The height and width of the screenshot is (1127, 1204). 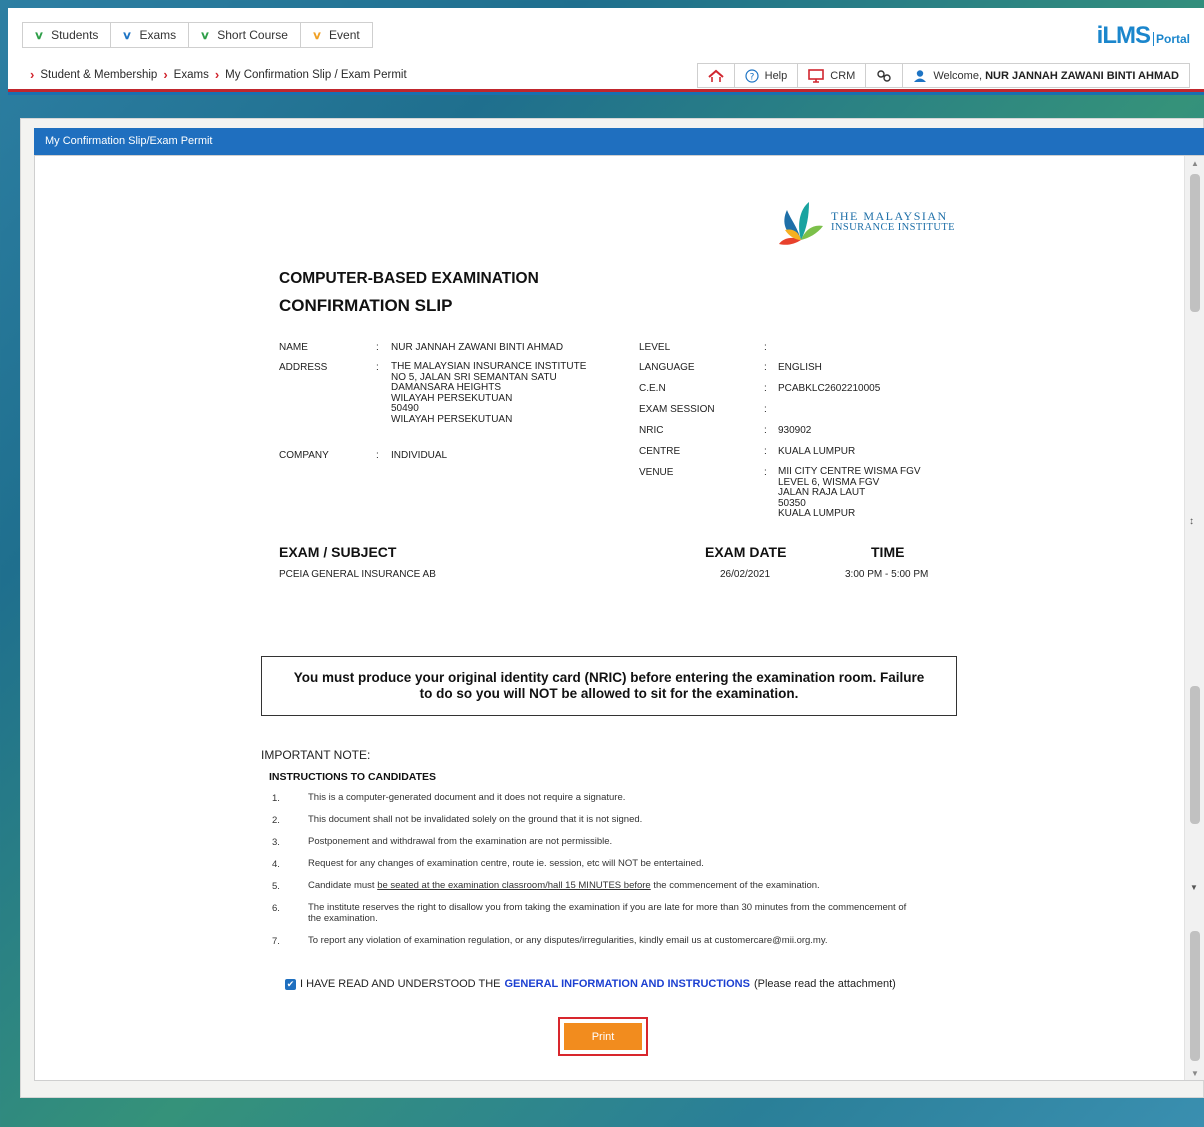 I want to click on help-icon: ?, so click(x=752, y=75).